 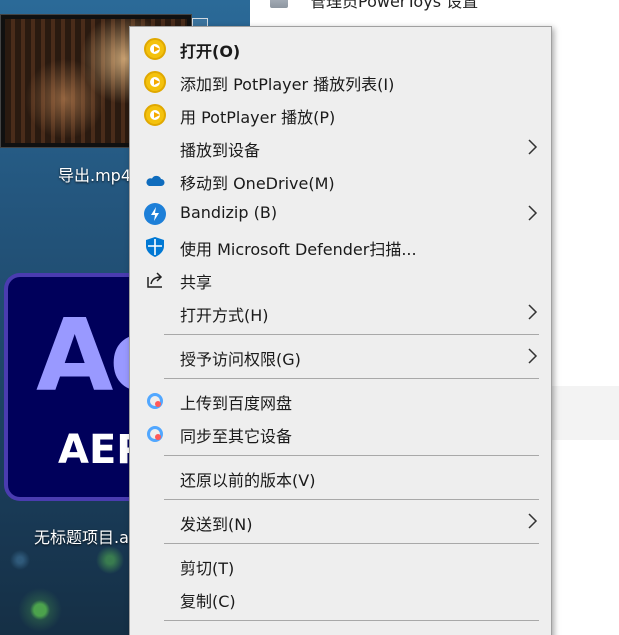 What do you see at coordinates (340, 598) in the screenshot?
I see `menu-item-copy: 复制(C)` at bounding box center [340, 598].